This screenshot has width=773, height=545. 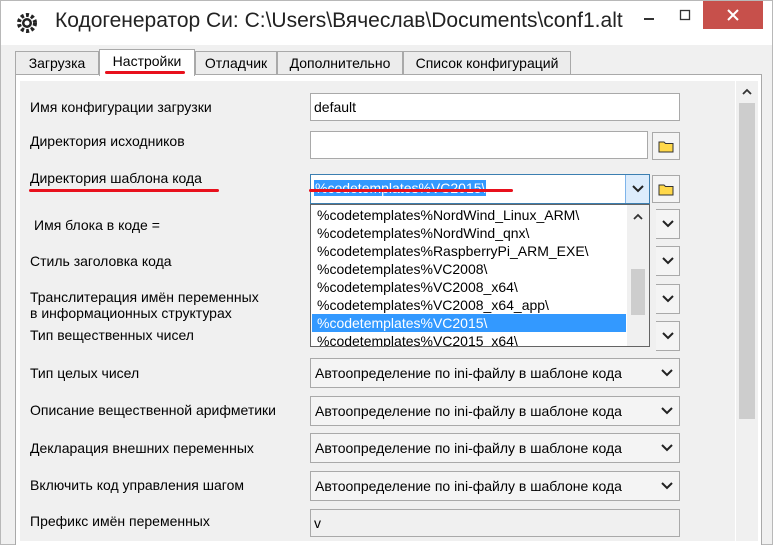 I want to click on int-type-label: Тип целых чисел, so click(x=85, y=373).